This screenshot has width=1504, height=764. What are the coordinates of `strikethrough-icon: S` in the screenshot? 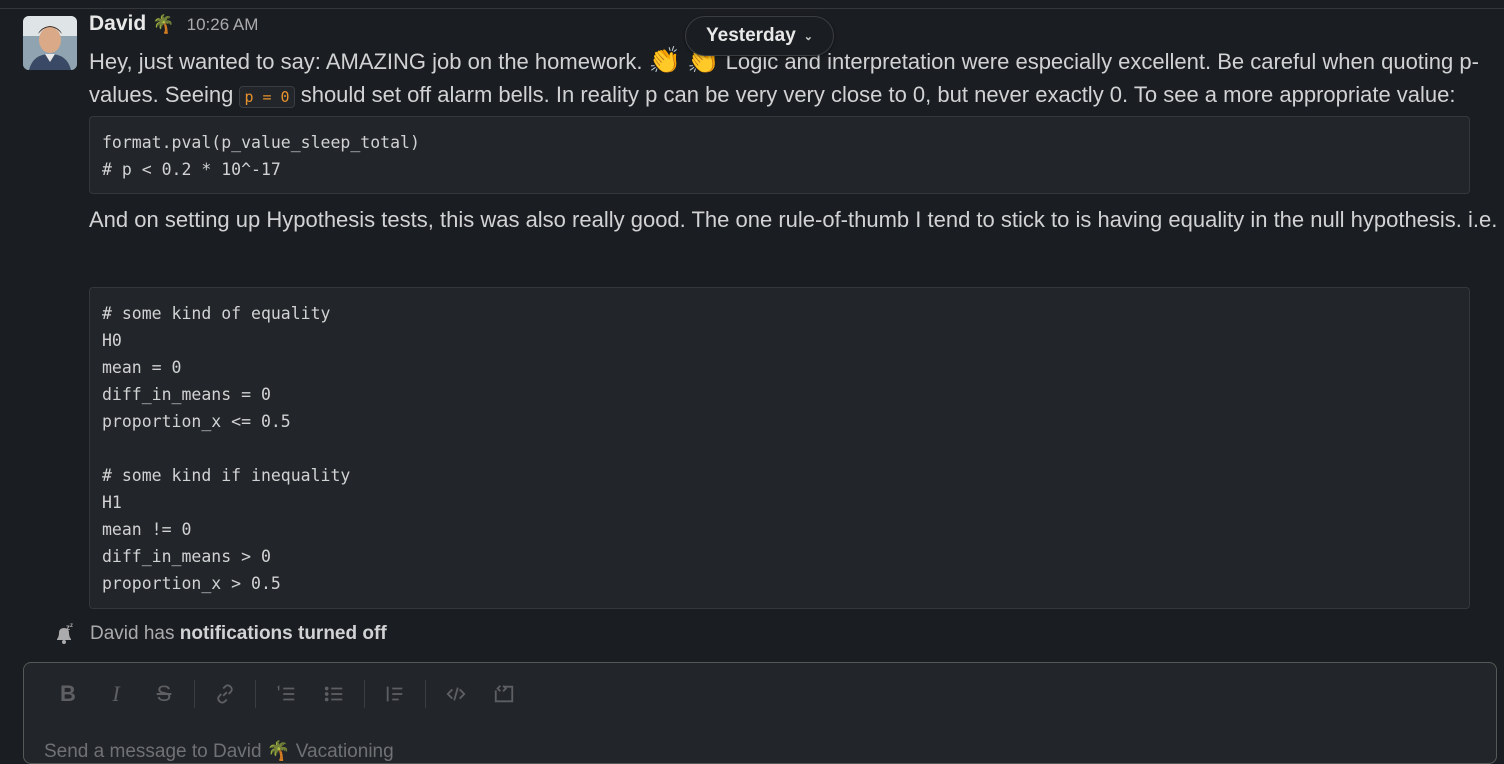 It's located at (164, 694).